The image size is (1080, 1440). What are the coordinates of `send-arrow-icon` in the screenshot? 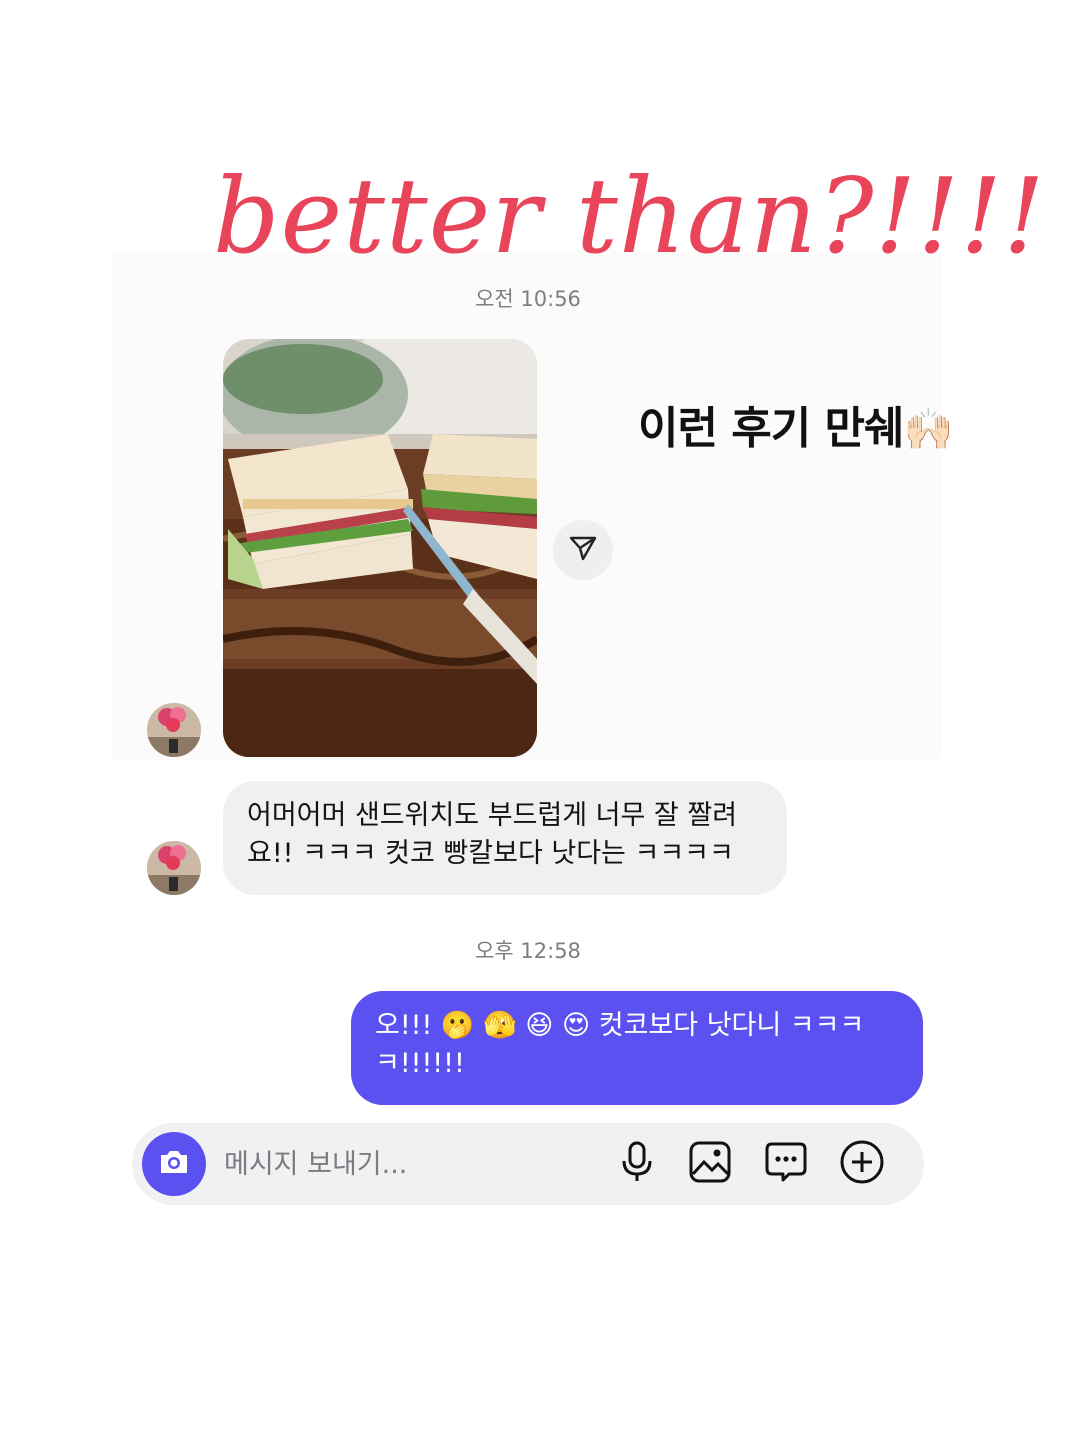 It's located at (583, 550).